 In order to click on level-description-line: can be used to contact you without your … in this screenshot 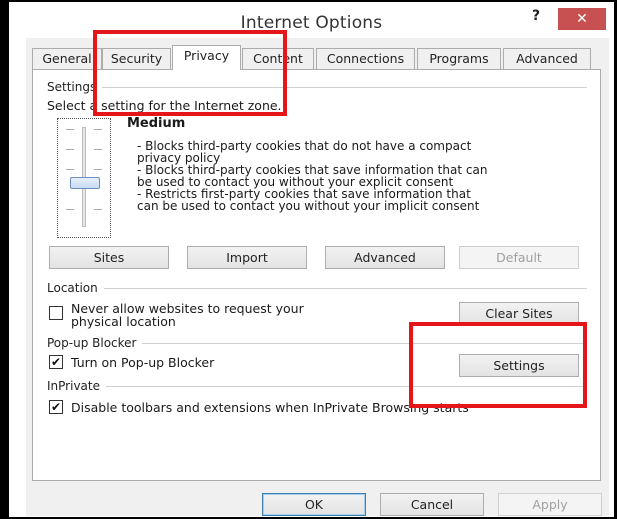, I will do `click(308, 206)`.